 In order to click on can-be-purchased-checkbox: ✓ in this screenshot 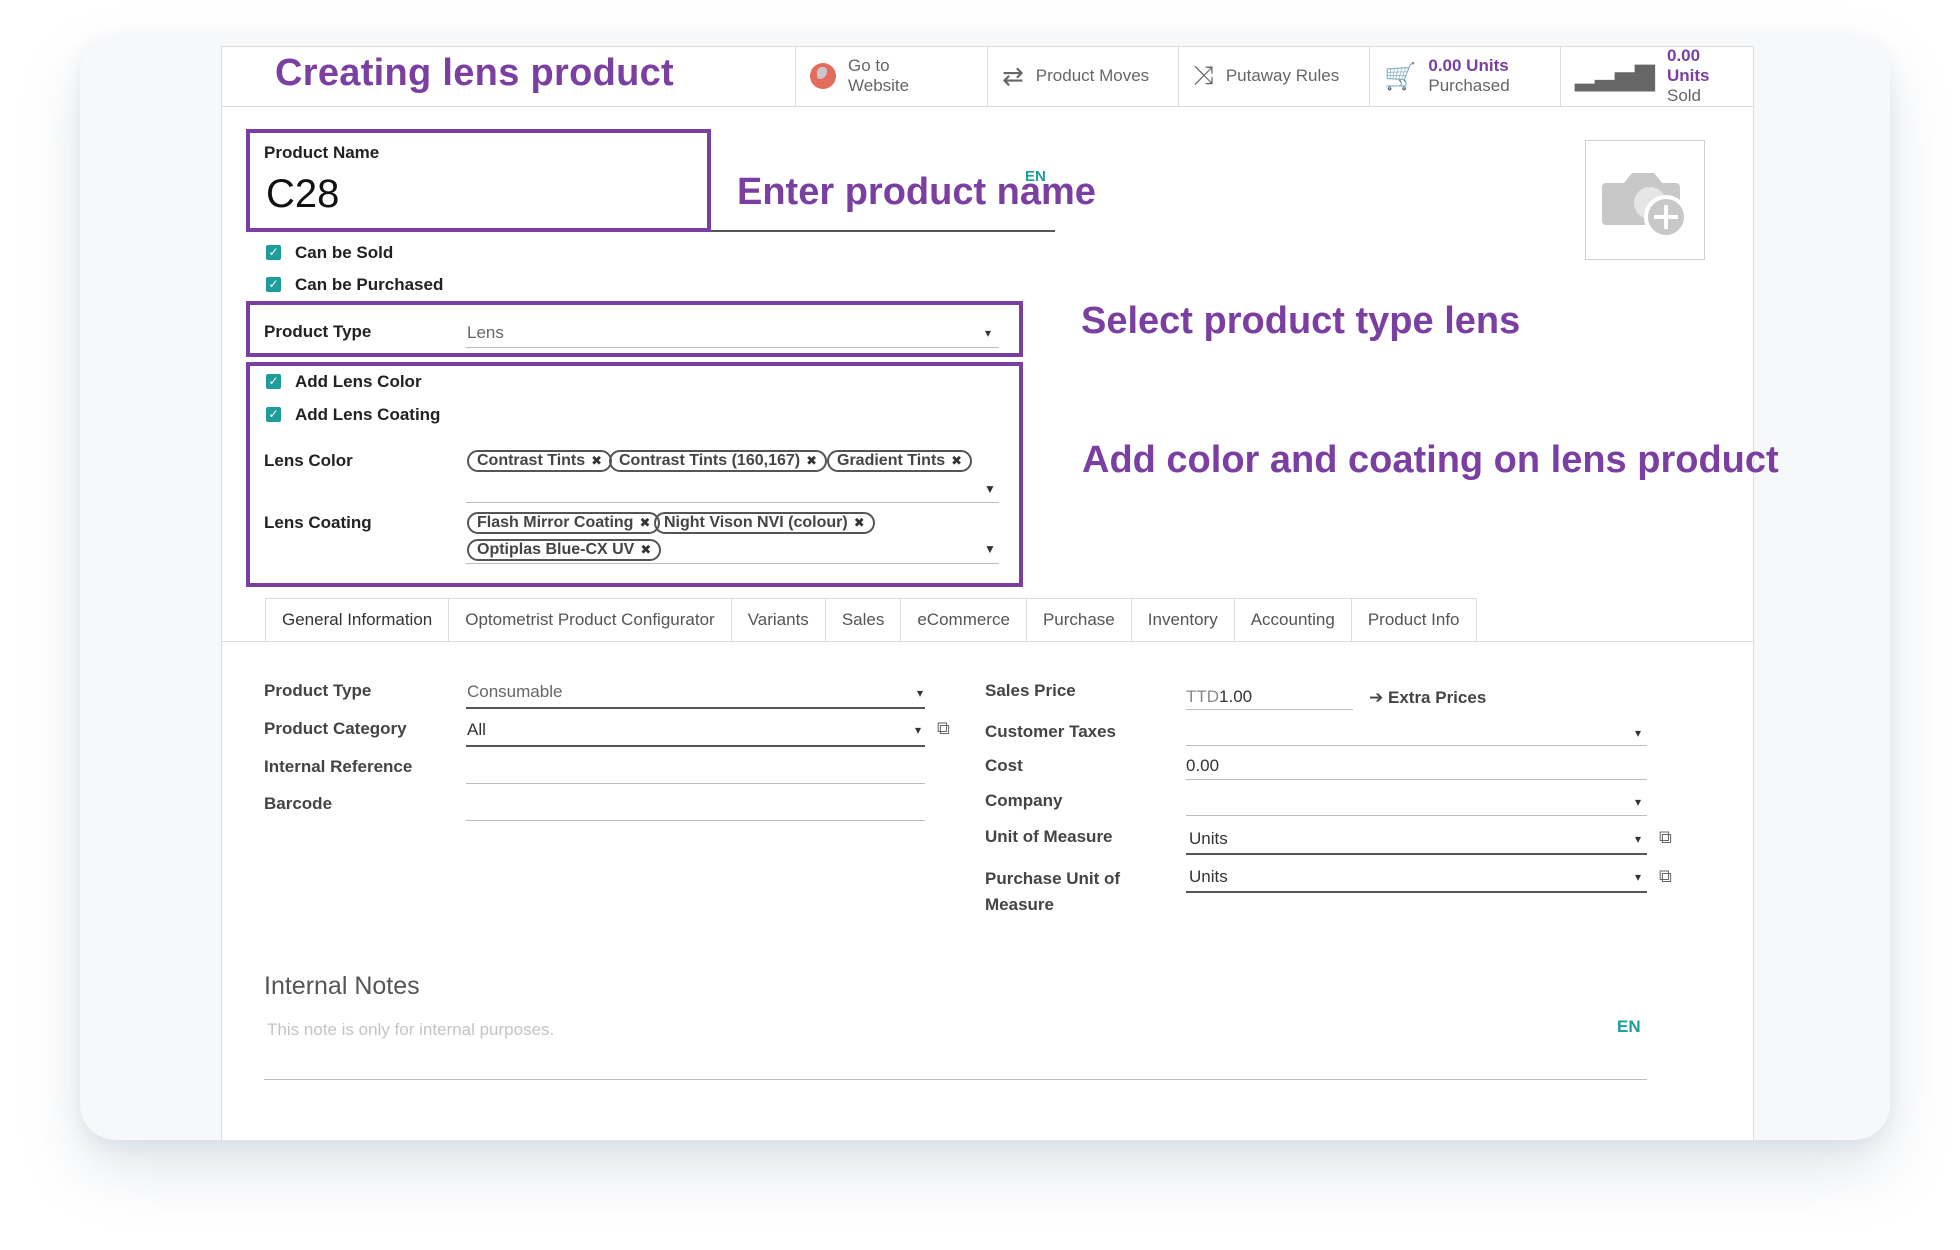, I will do `click(273, 284)`.